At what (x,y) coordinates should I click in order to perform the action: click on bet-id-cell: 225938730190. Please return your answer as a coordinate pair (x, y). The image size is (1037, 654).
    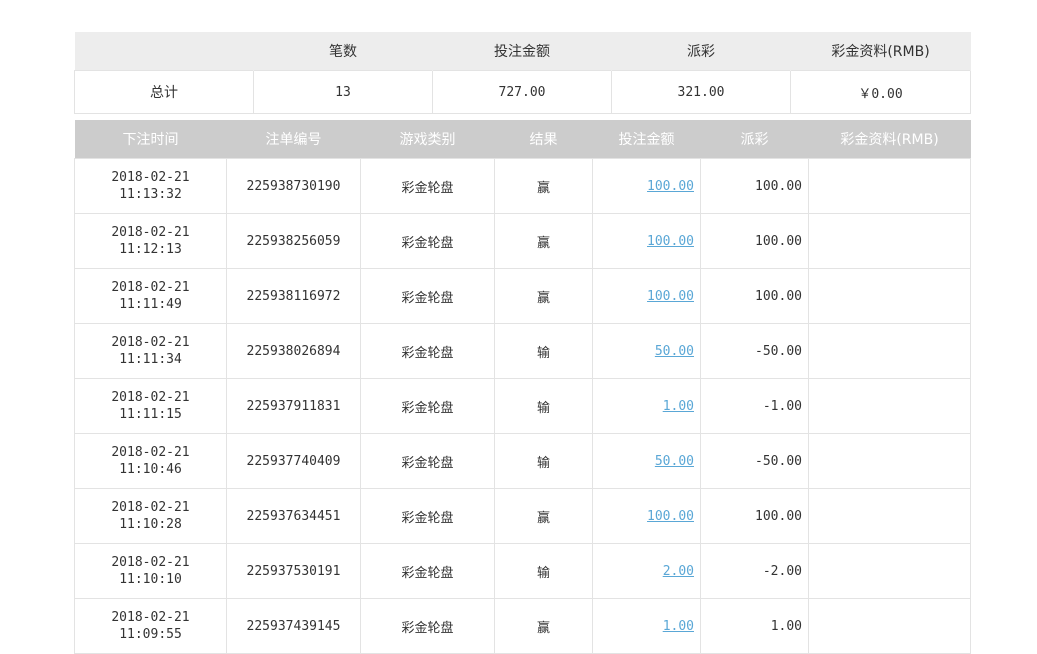
    Looking at the image, I should click on (293, 186).